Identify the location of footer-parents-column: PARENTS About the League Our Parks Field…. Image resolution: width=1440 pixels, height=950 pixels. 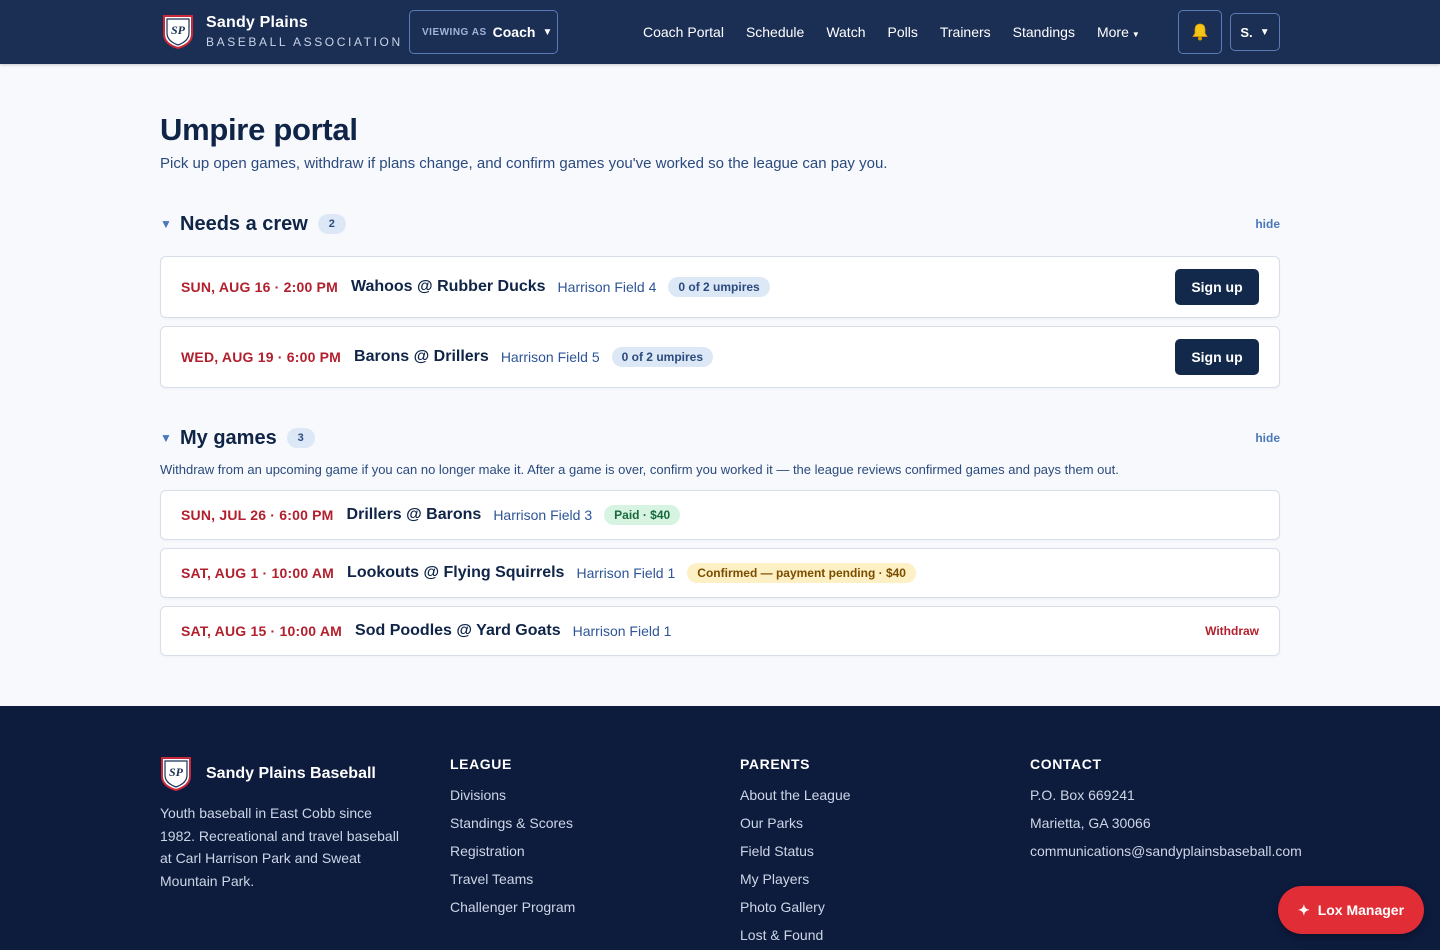
(795, 853).